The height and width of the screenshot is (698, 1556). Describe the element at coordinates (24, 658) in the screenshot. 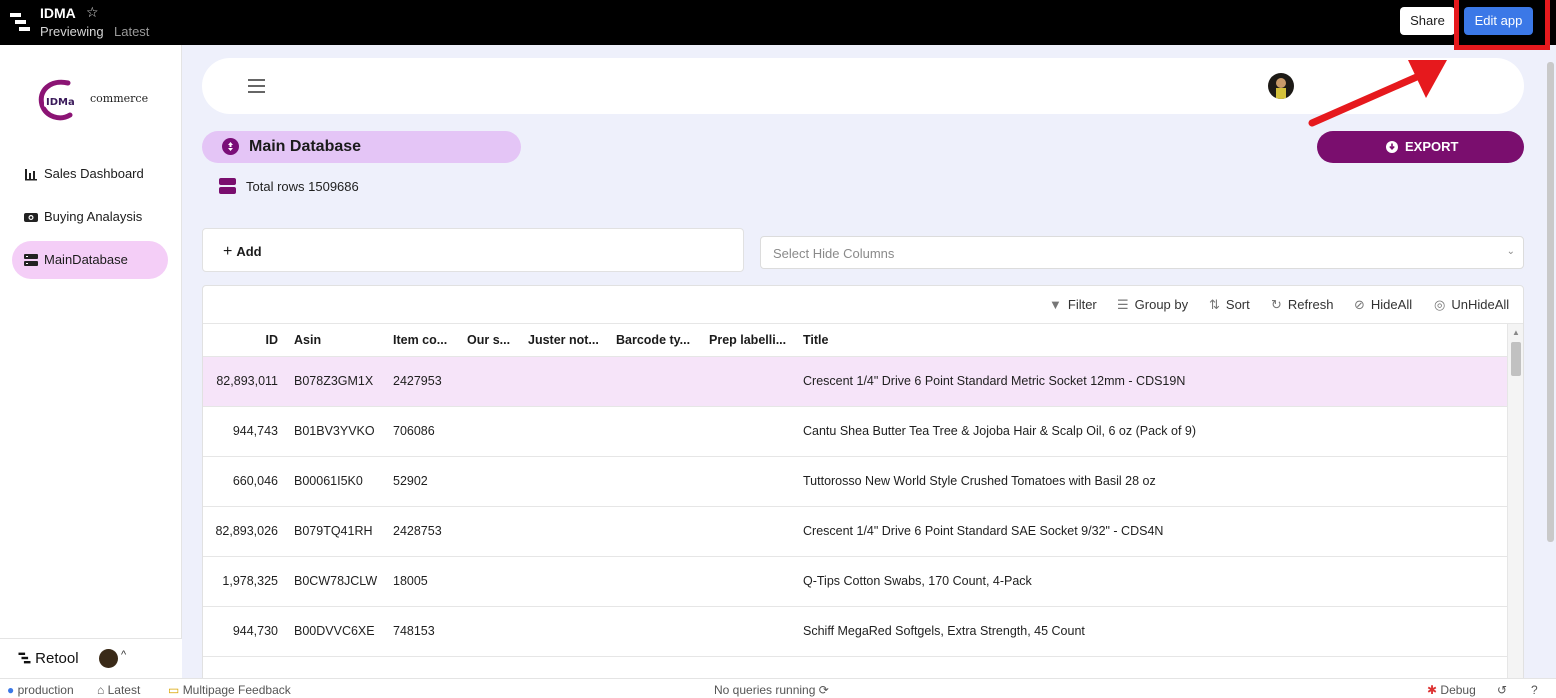

I see `retool-mark-icon` at that location.